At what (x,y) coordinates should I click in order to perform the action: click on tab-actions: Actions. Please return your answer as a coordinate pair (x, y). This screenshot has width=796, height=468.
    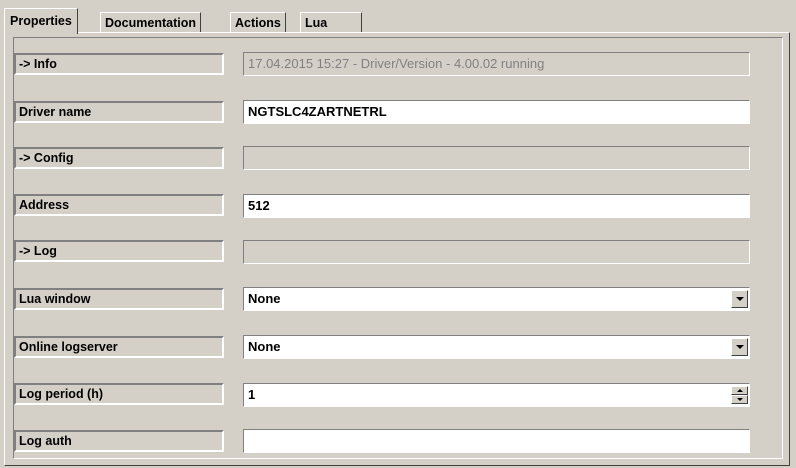
    Looking at the image, I should click on (258, 22).